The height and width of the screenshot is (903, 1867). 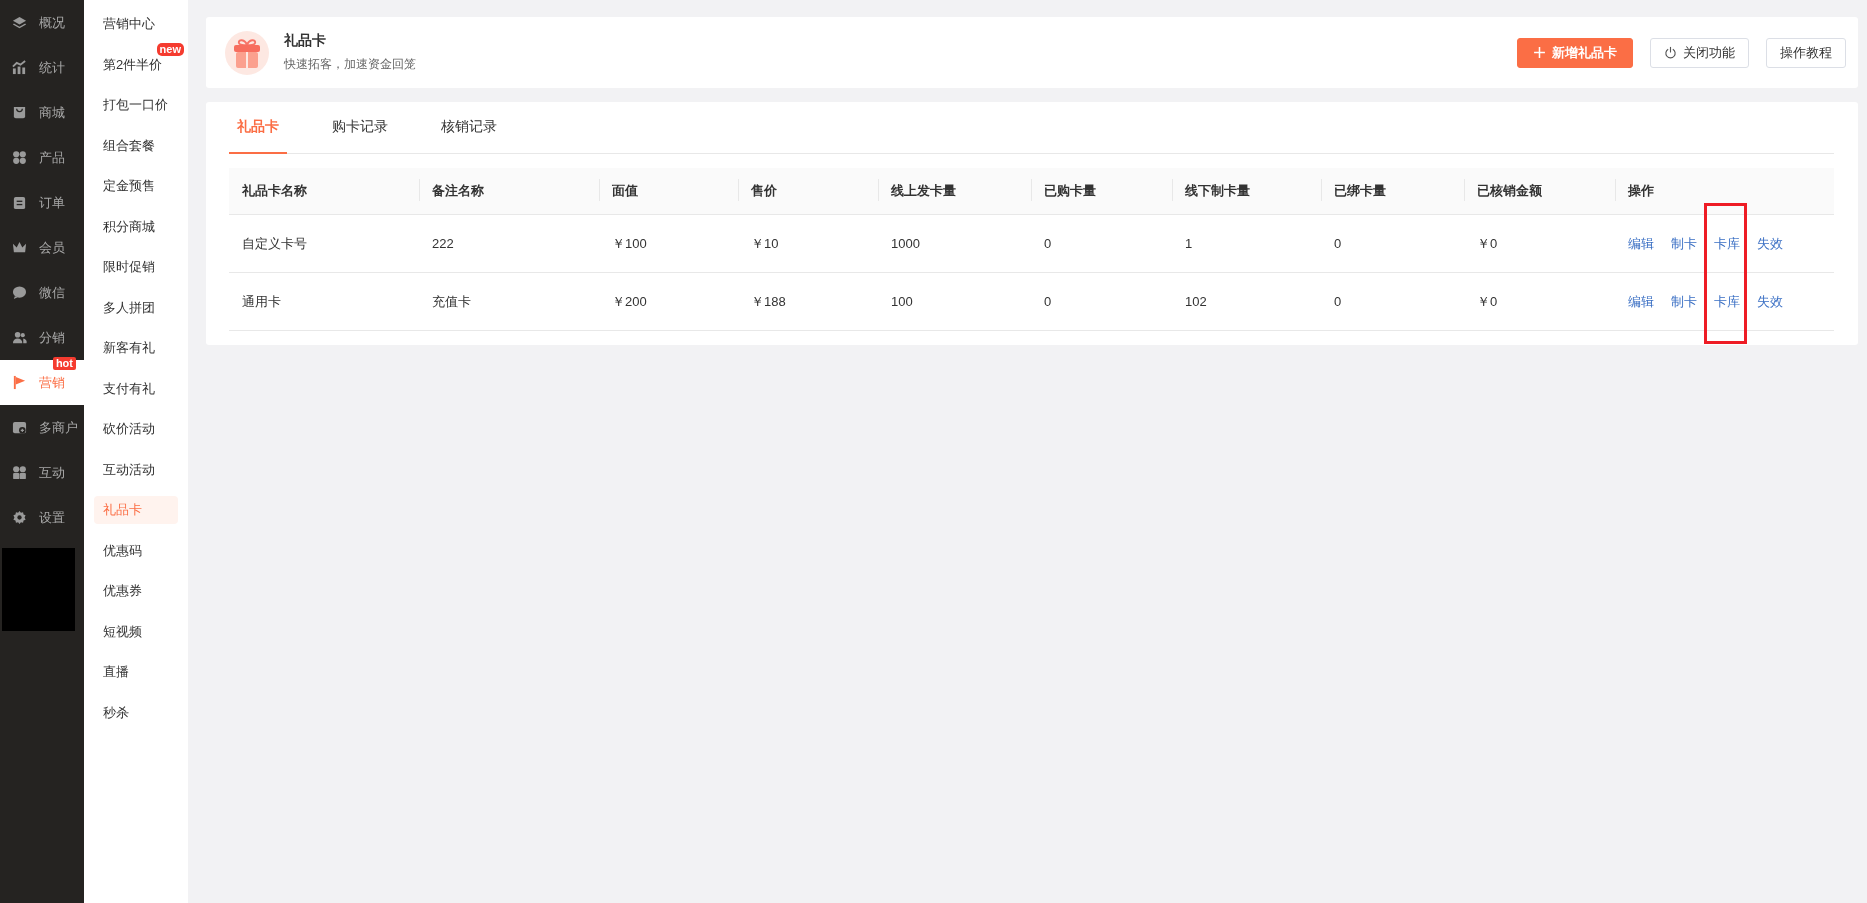 I want to click on submenu-item: 互动活动, so click(x=136, y=469).